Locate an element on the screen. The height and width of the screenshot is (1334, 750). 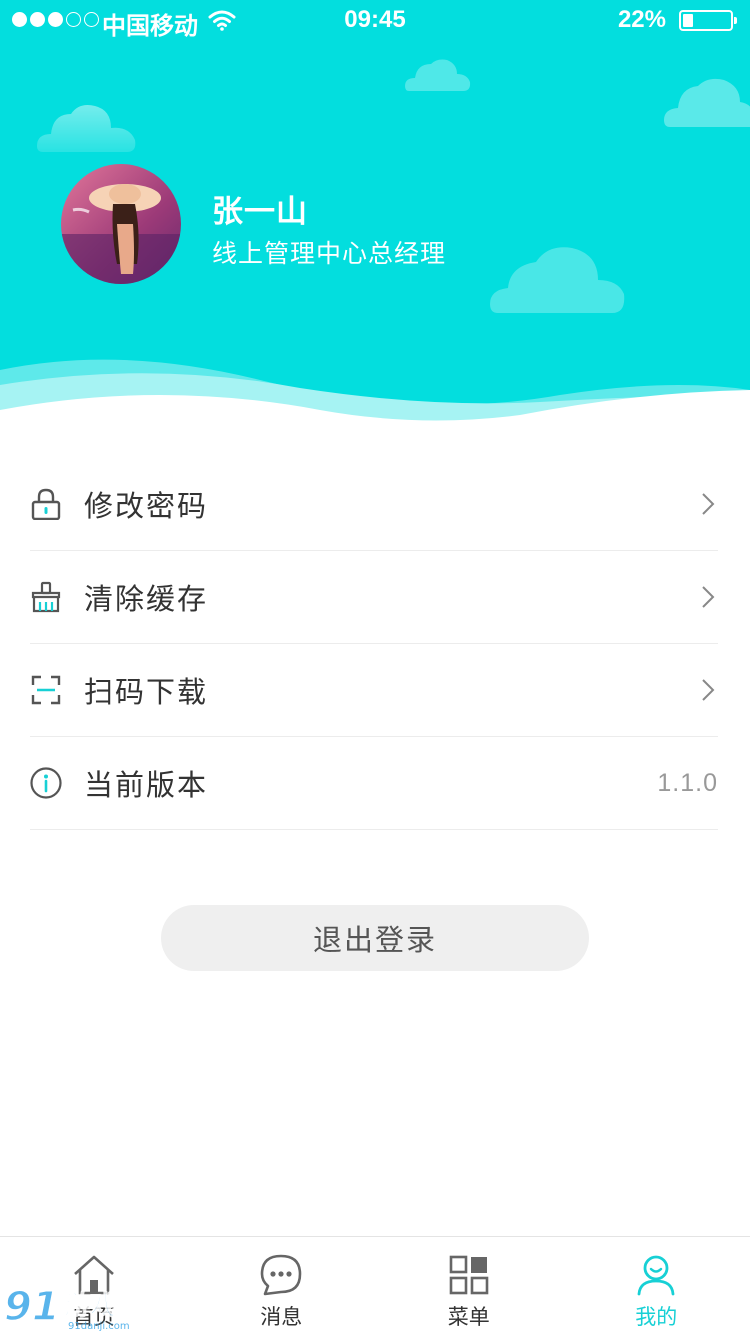
tab-mine: 我的 is located at coordinates (656, 1285).